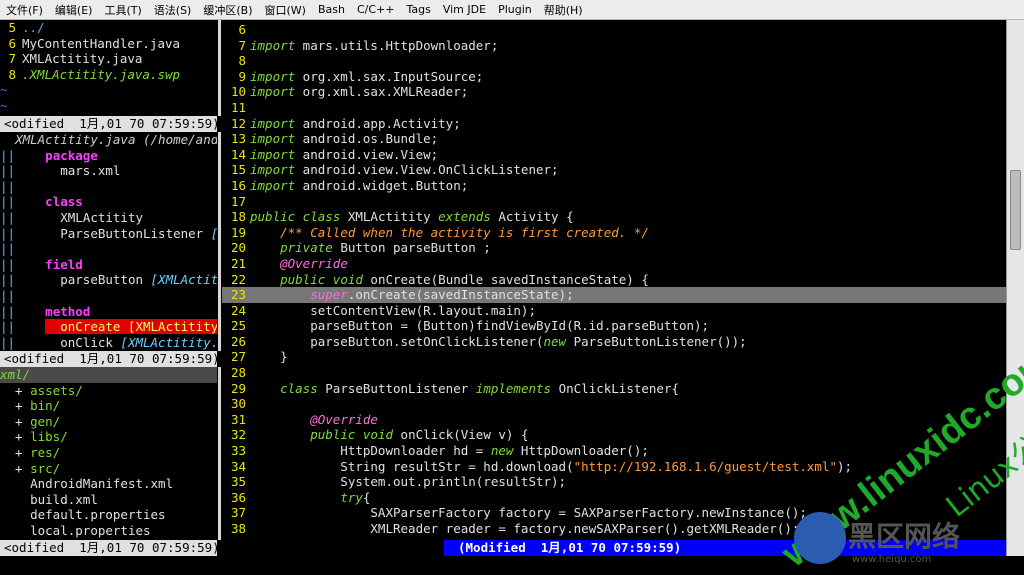  Describe the element at coordinates (1015, 210) in the screenshot. I see `scrollbar-thumb` at that location.